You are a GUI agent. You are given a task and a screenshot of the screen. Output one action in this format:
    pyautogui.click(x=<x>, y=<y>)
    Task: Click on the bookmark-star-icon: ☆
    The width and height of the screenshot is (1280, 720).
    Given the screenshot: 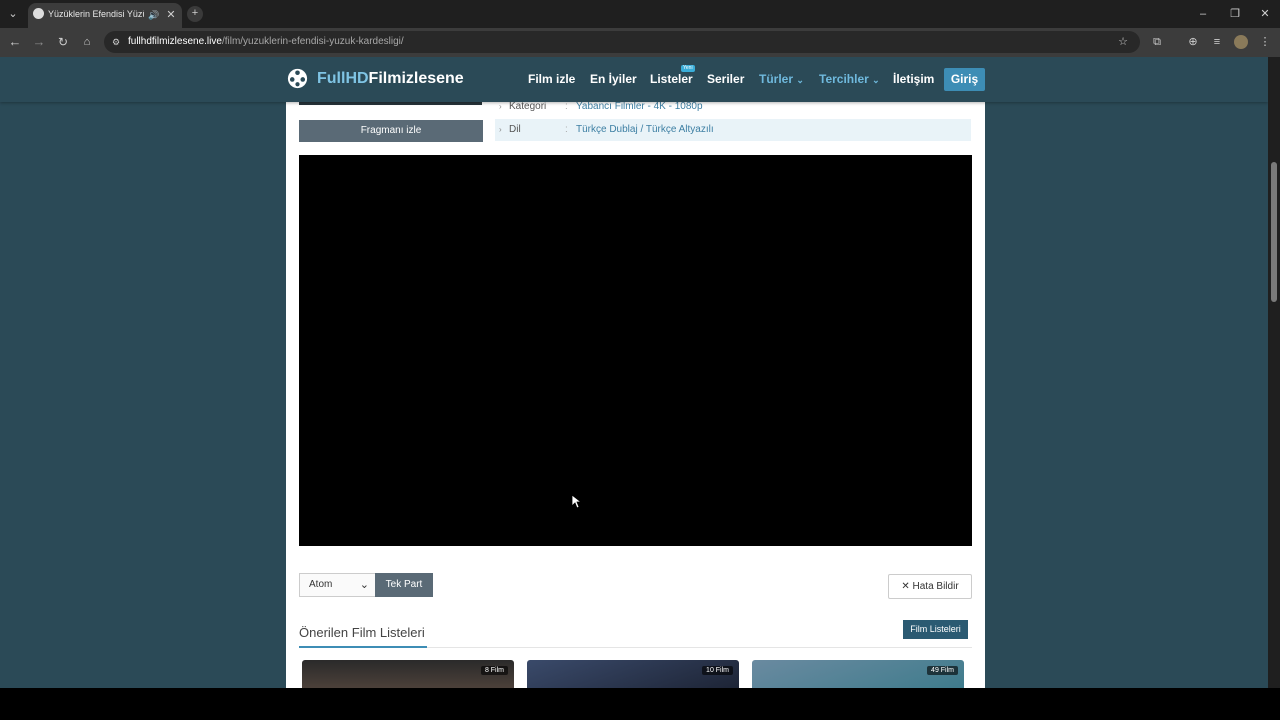 What is the action you would take?
    pyautogui.click(x=1123, y=42)
    